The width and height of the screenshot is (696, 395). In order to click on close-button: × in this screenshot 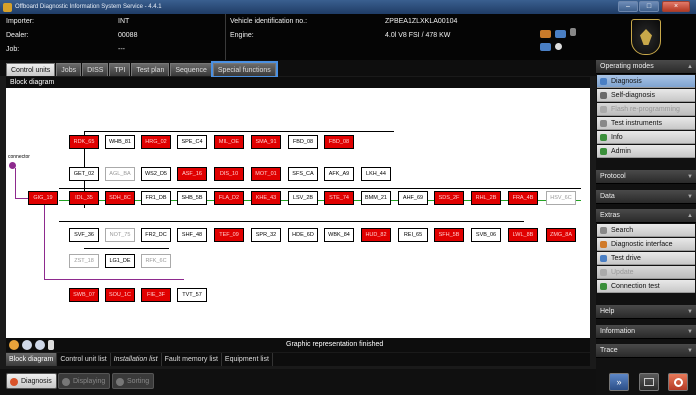, I will do `click(676, 6)`.